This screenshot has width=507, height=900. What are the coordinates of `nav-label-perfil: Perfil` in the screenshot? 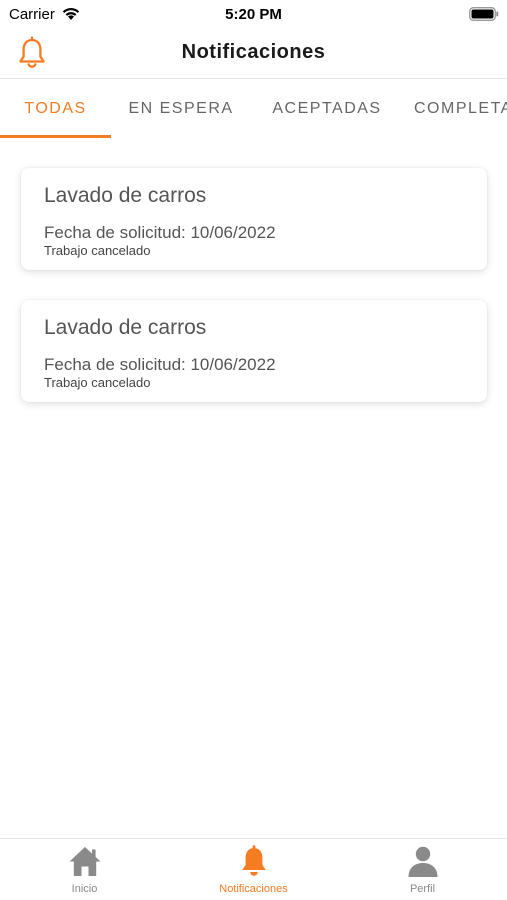 It's located at (422, 889).